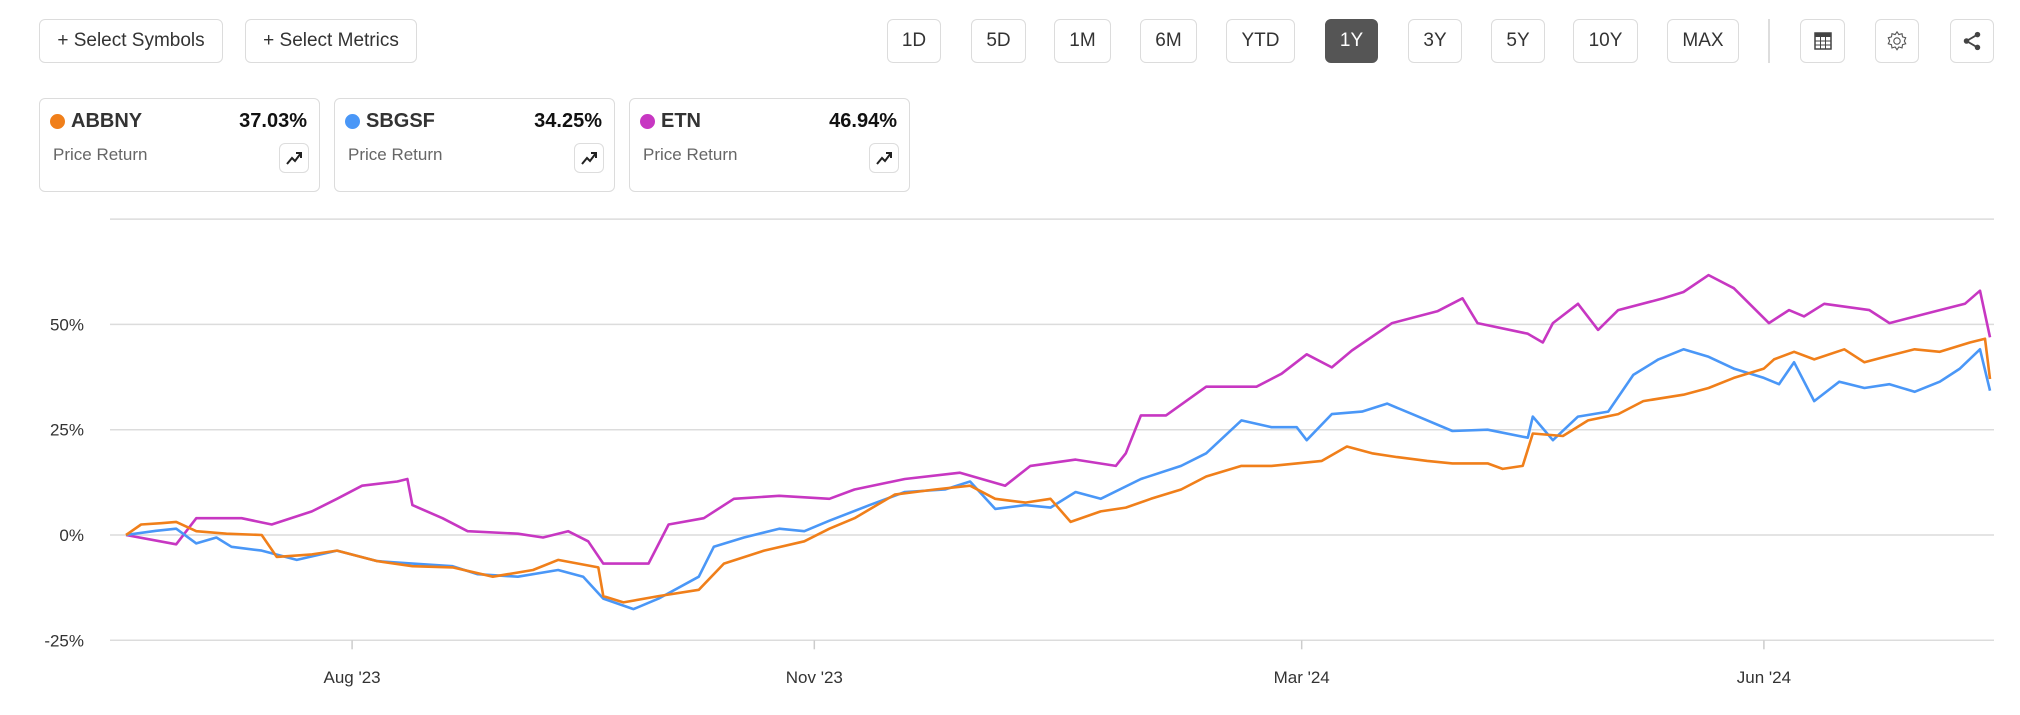 The height and width of the screenshot is (715, 2020). I want to click on y-tick-label: 25%, so click(67, 430).